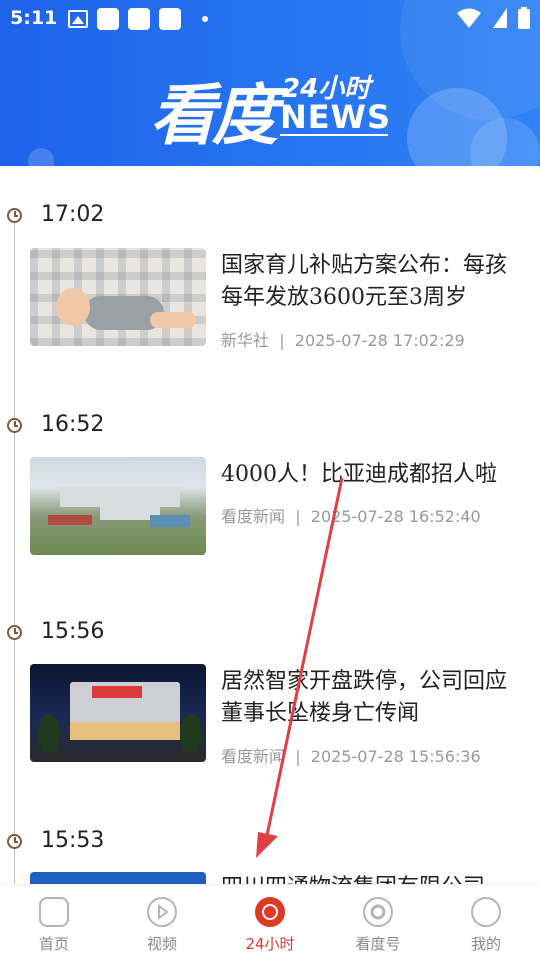 This screenshot has width=540, height=960. What do you see at coordinates (34, 18) in the screenshot?
I see `status-time: 5:11` at bounding box center [34, 18].